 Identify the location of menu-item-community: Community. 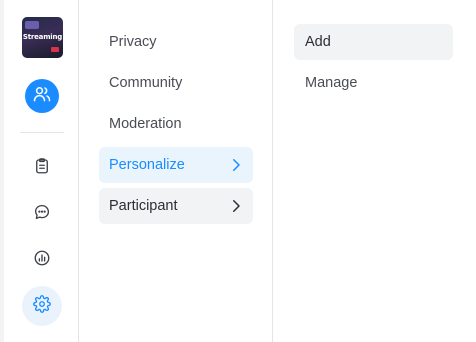
(176, 83).